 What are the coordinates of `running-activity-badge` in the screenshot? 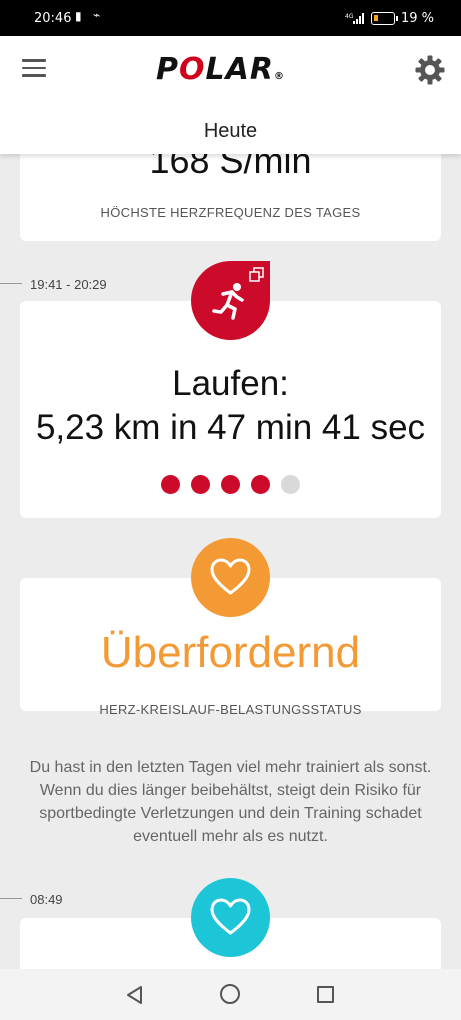 It's located at (230, 300).